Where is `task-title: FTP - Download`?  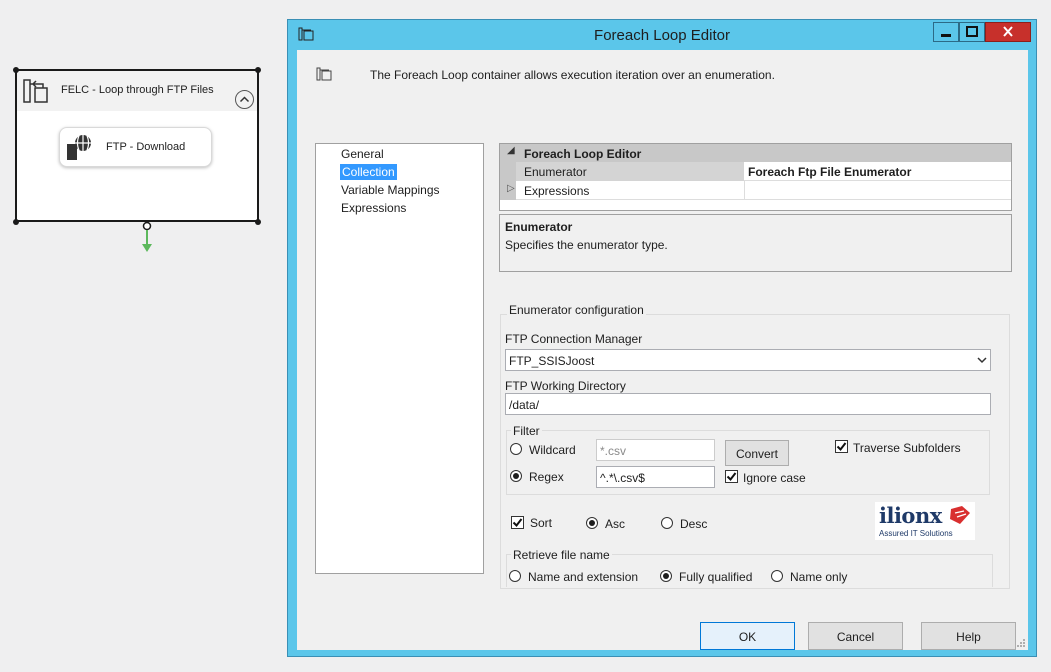
task-title: FTP - Download is located at coordinates (146, 147).